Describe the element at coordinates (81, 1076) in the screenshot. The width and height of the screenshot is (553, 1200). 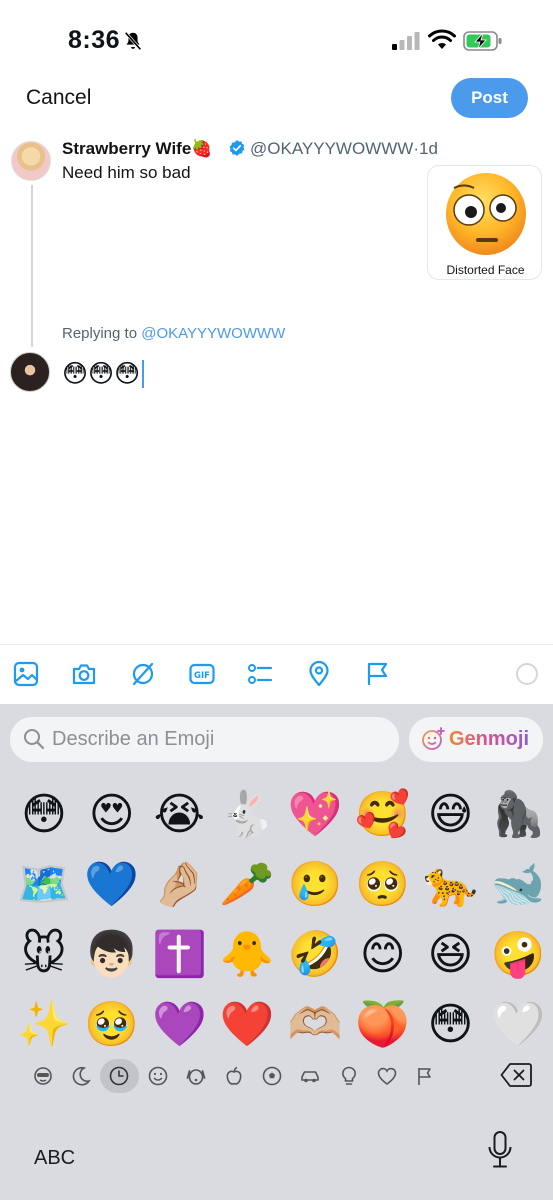
I see `category-sticker-moon-icon` at that location.